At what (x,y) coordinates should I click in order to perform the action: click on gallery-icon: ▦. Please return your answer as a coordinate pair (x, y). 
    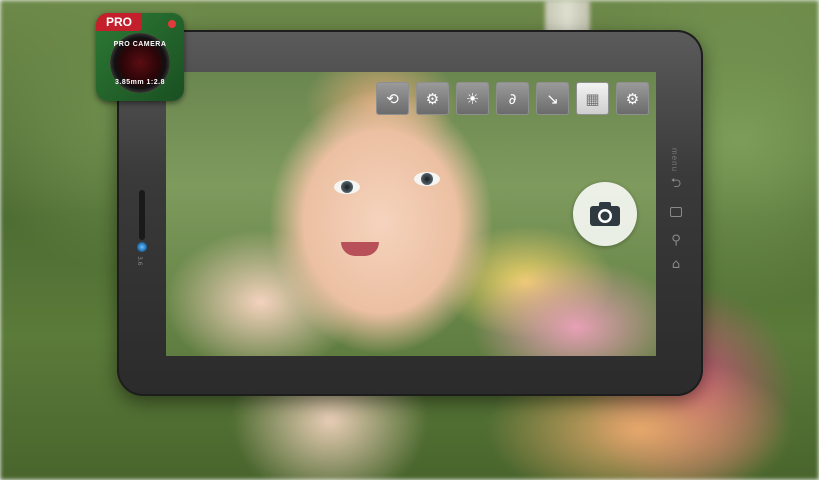
    Looking at the image, I should click on (592, 98).